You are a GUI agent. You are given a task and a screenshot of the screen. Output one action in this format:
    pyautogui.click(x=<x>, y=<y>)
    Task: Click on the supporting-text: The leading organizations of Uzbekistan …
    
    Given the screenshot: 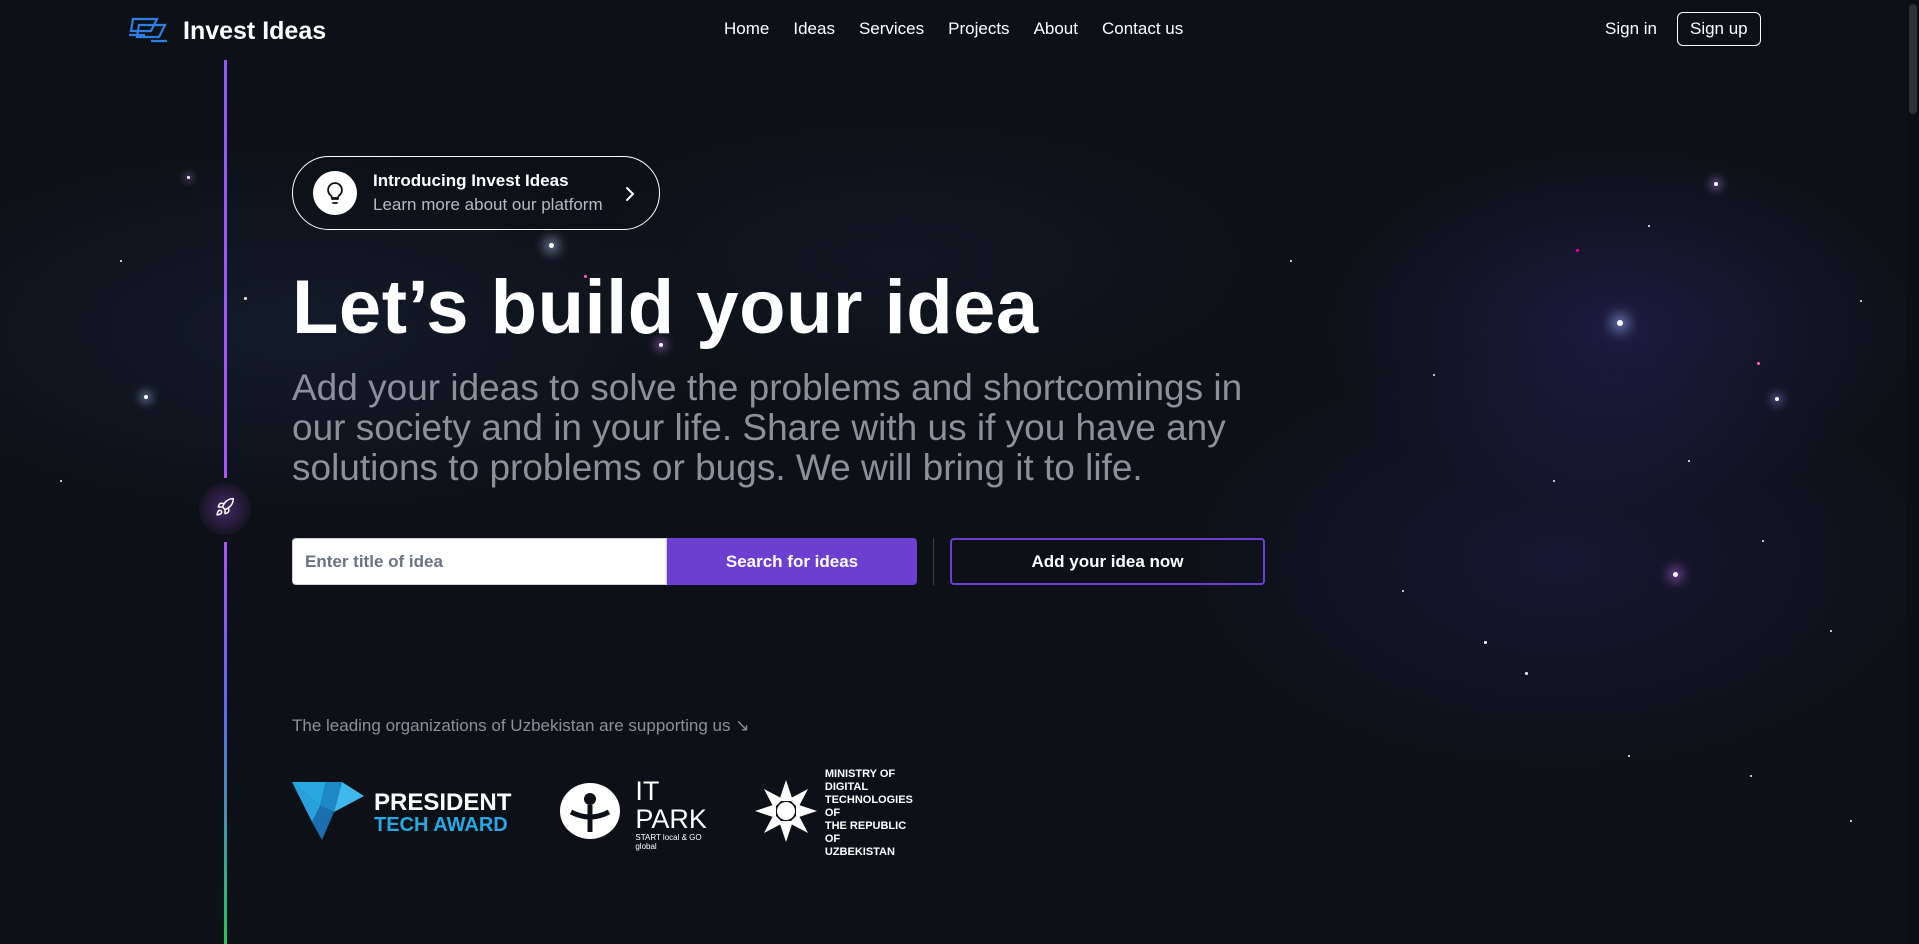 What is the action you would take?
    pyautogui.click(x=521, y=725)
    